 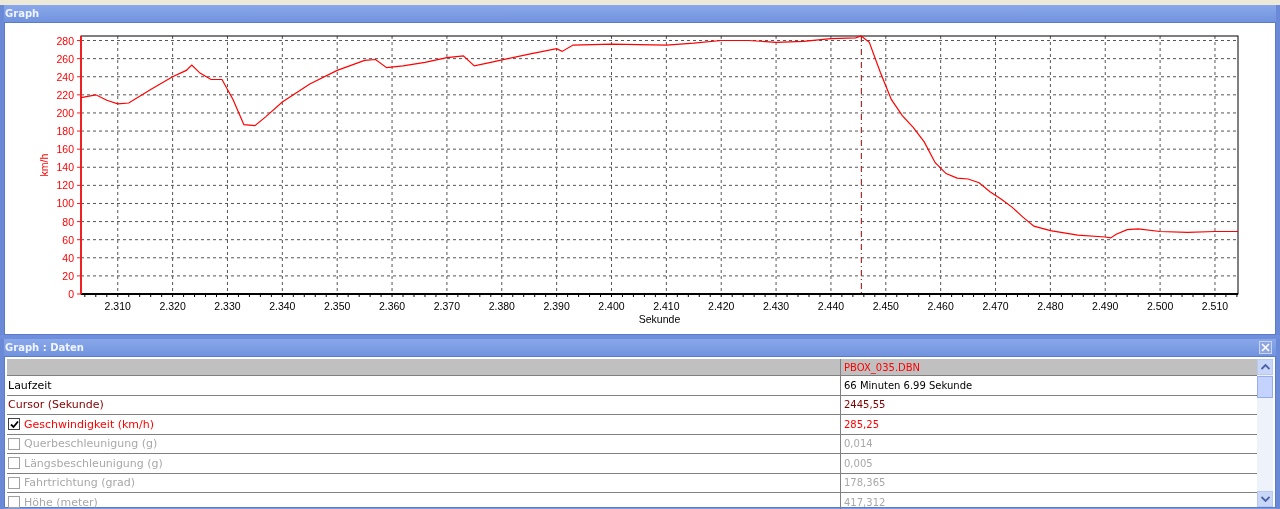 I want to click on x-axis-label: Sekunde, so click(x=659, y=319).